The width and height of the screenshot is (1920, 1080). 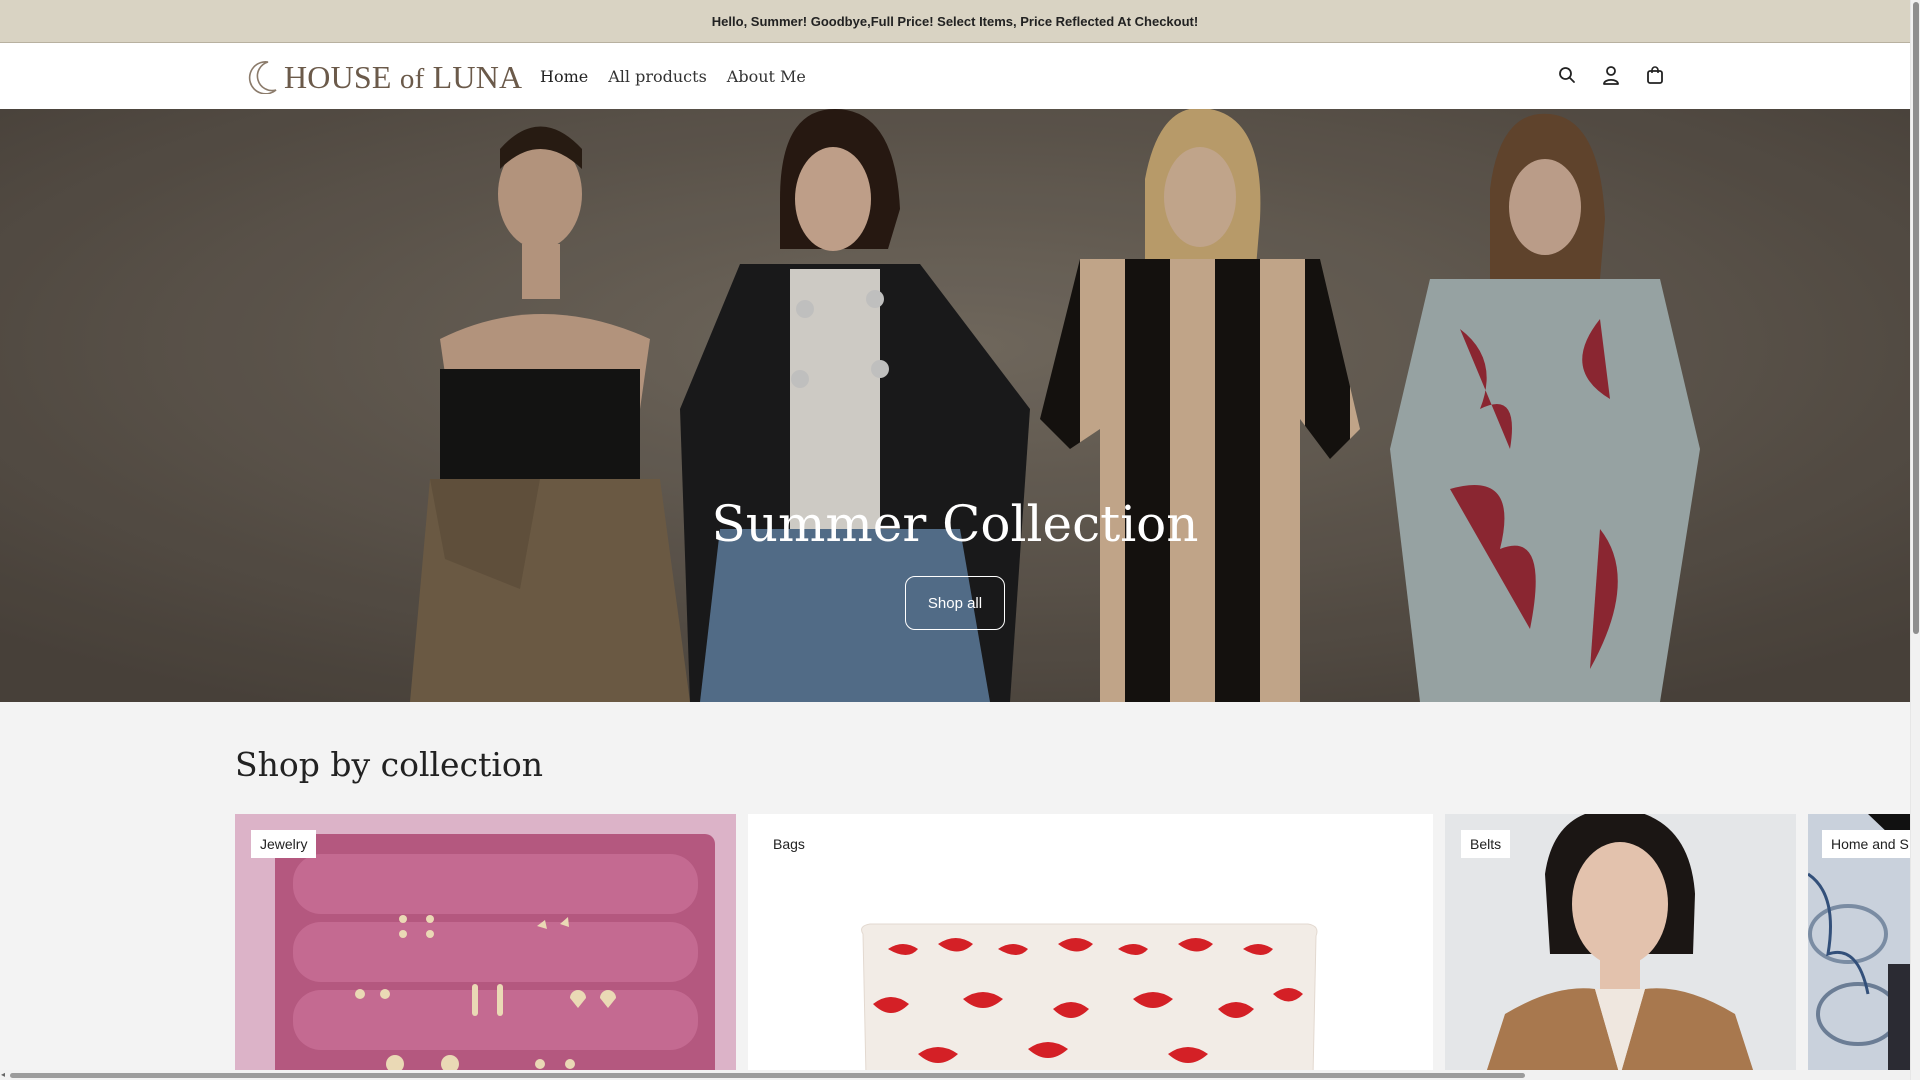 I want to click on logo: HOUSE of LUNA, so click(x=385, y=77).